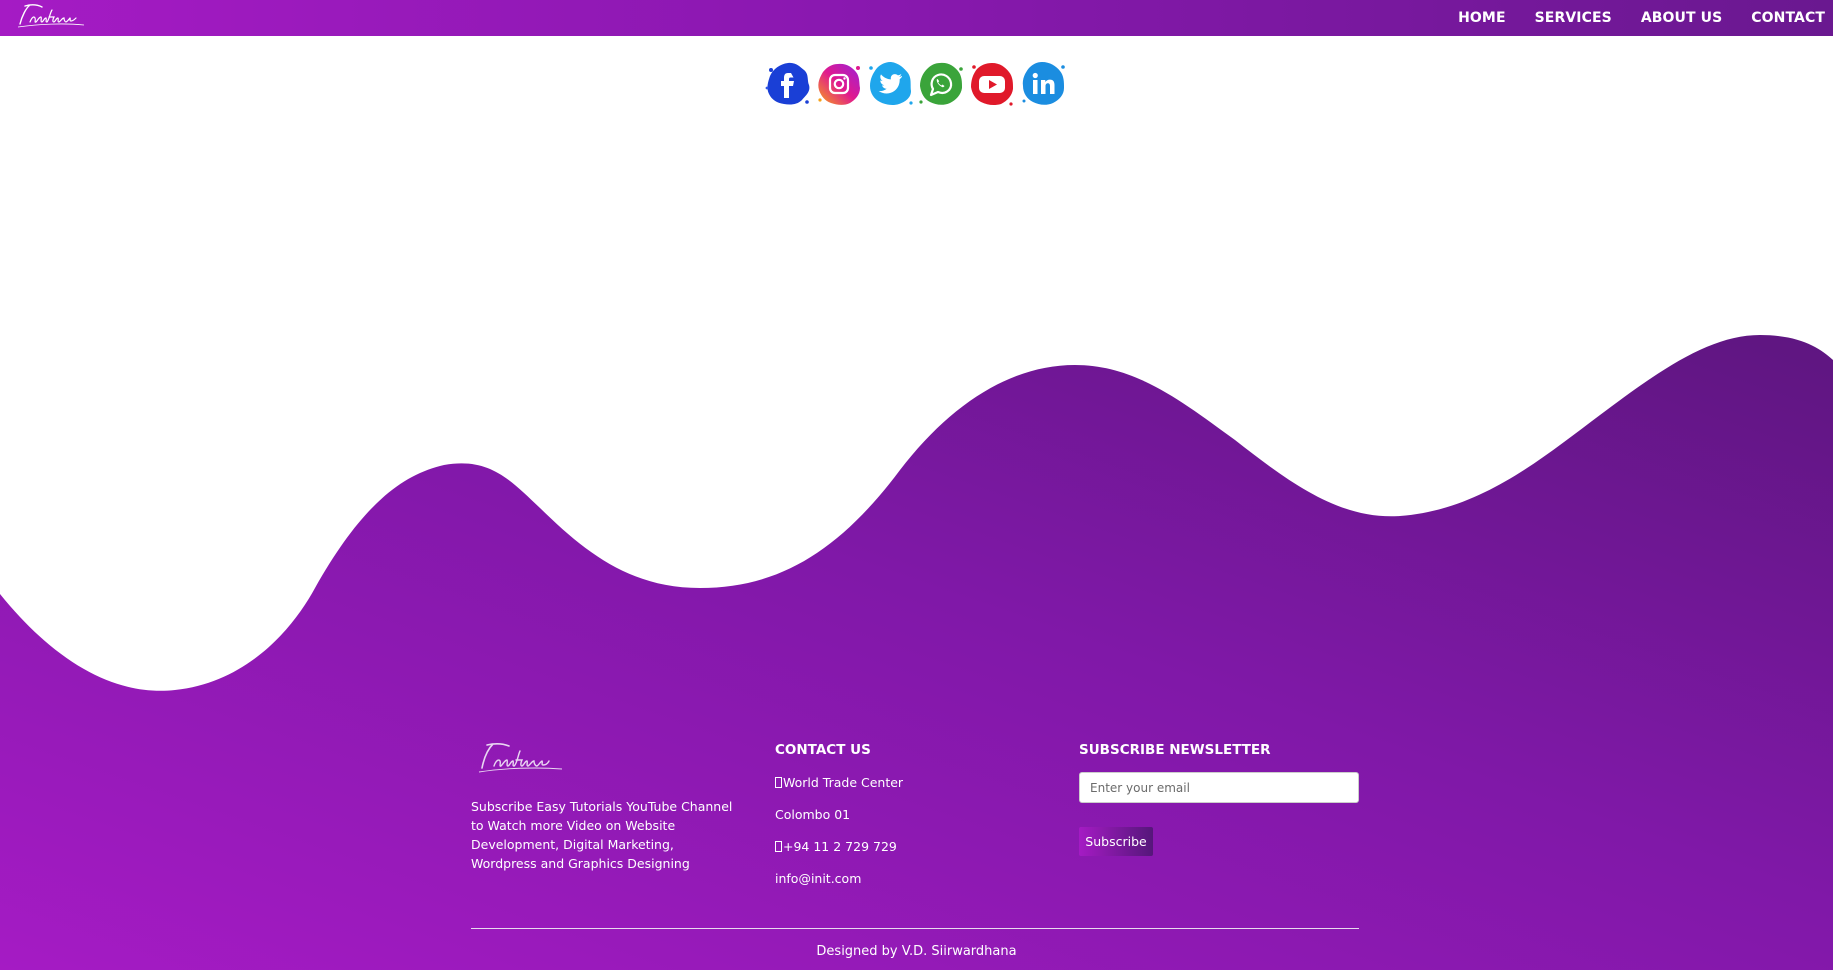  Describe the element at coordinates (915, 928) in the screenshot. I see `footer-divider` at that location.